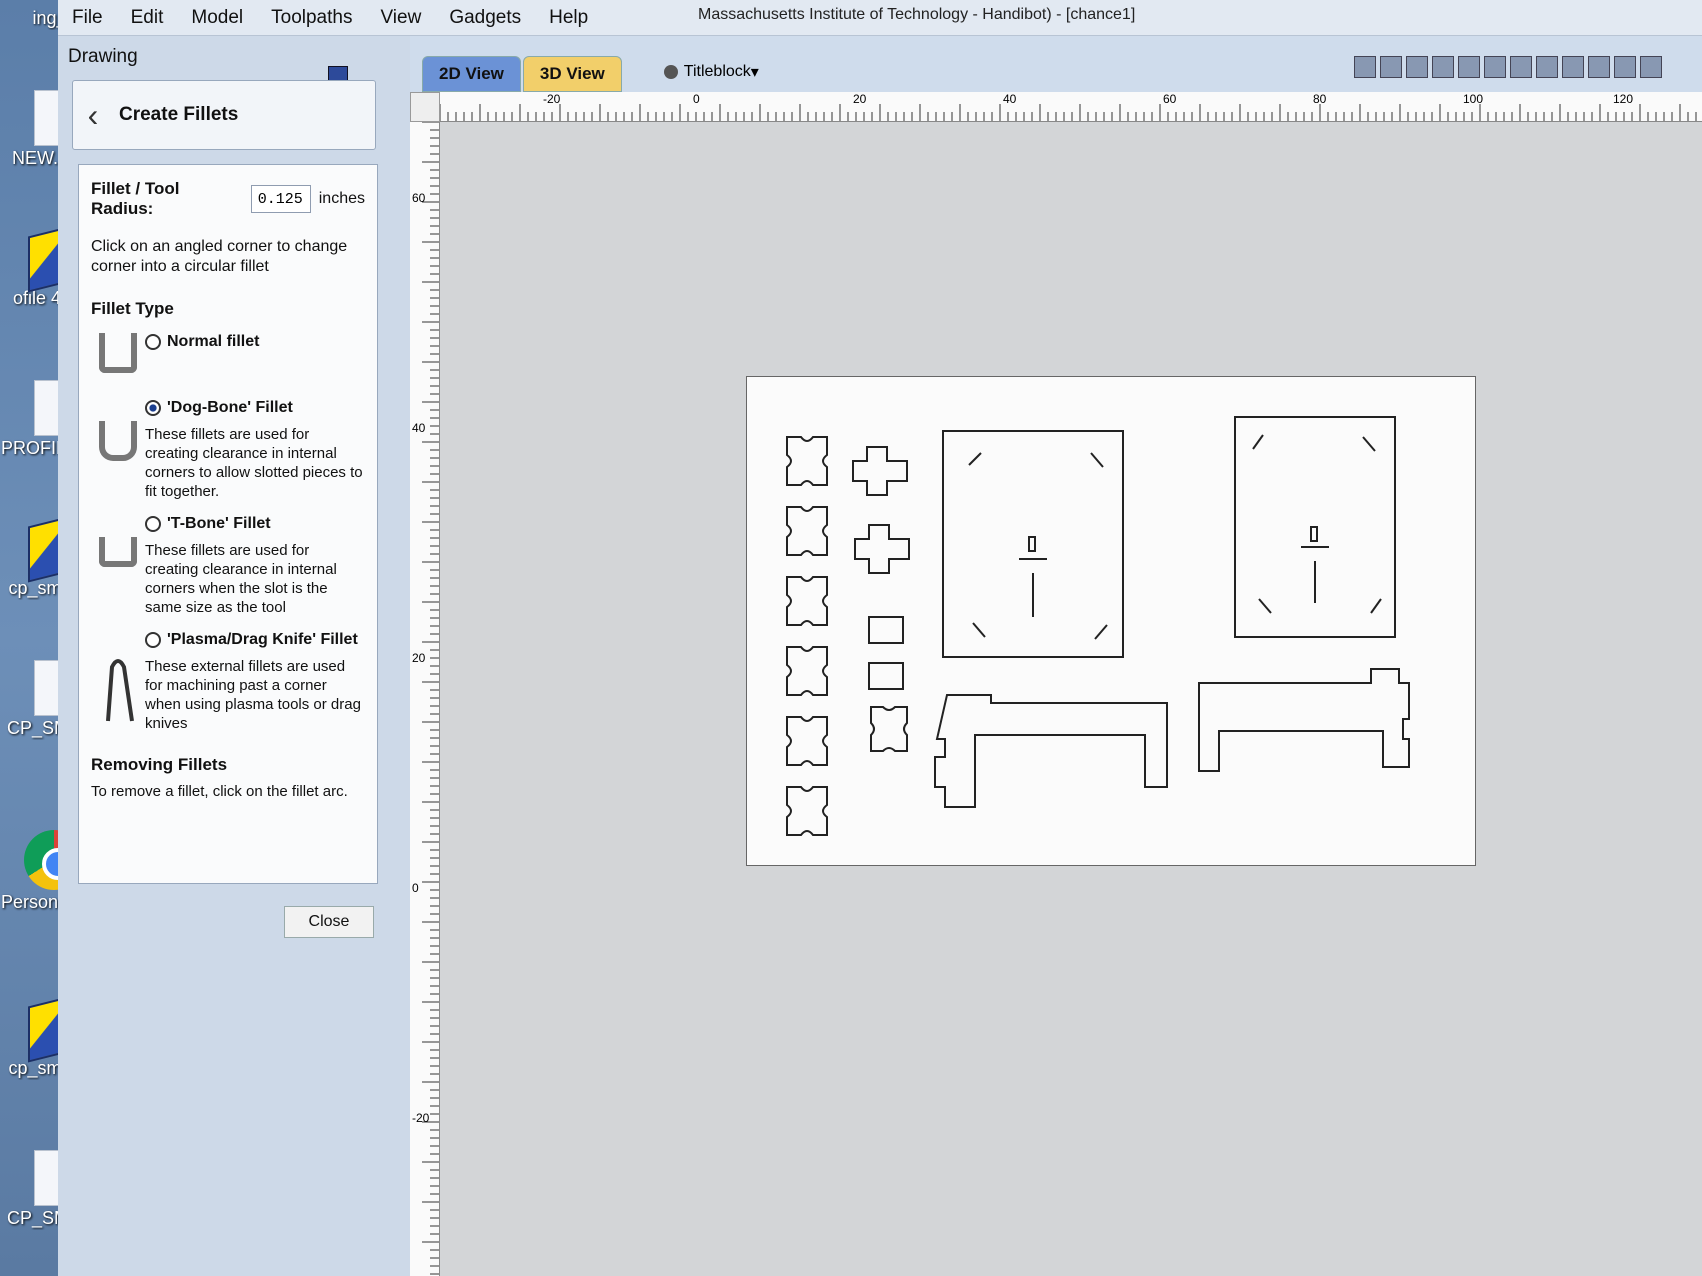  I want to click on tab-3d-view: 3D View, so click(572, 74).